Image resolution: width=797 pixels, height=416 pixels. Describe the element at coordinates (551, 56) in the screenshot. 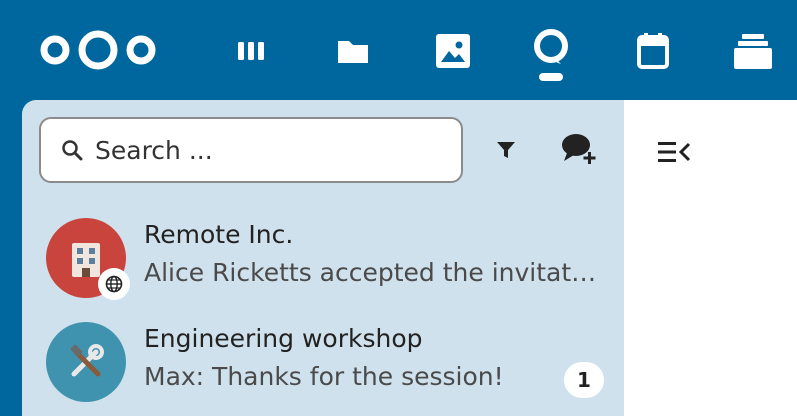

I see `talk-icon` at that location.